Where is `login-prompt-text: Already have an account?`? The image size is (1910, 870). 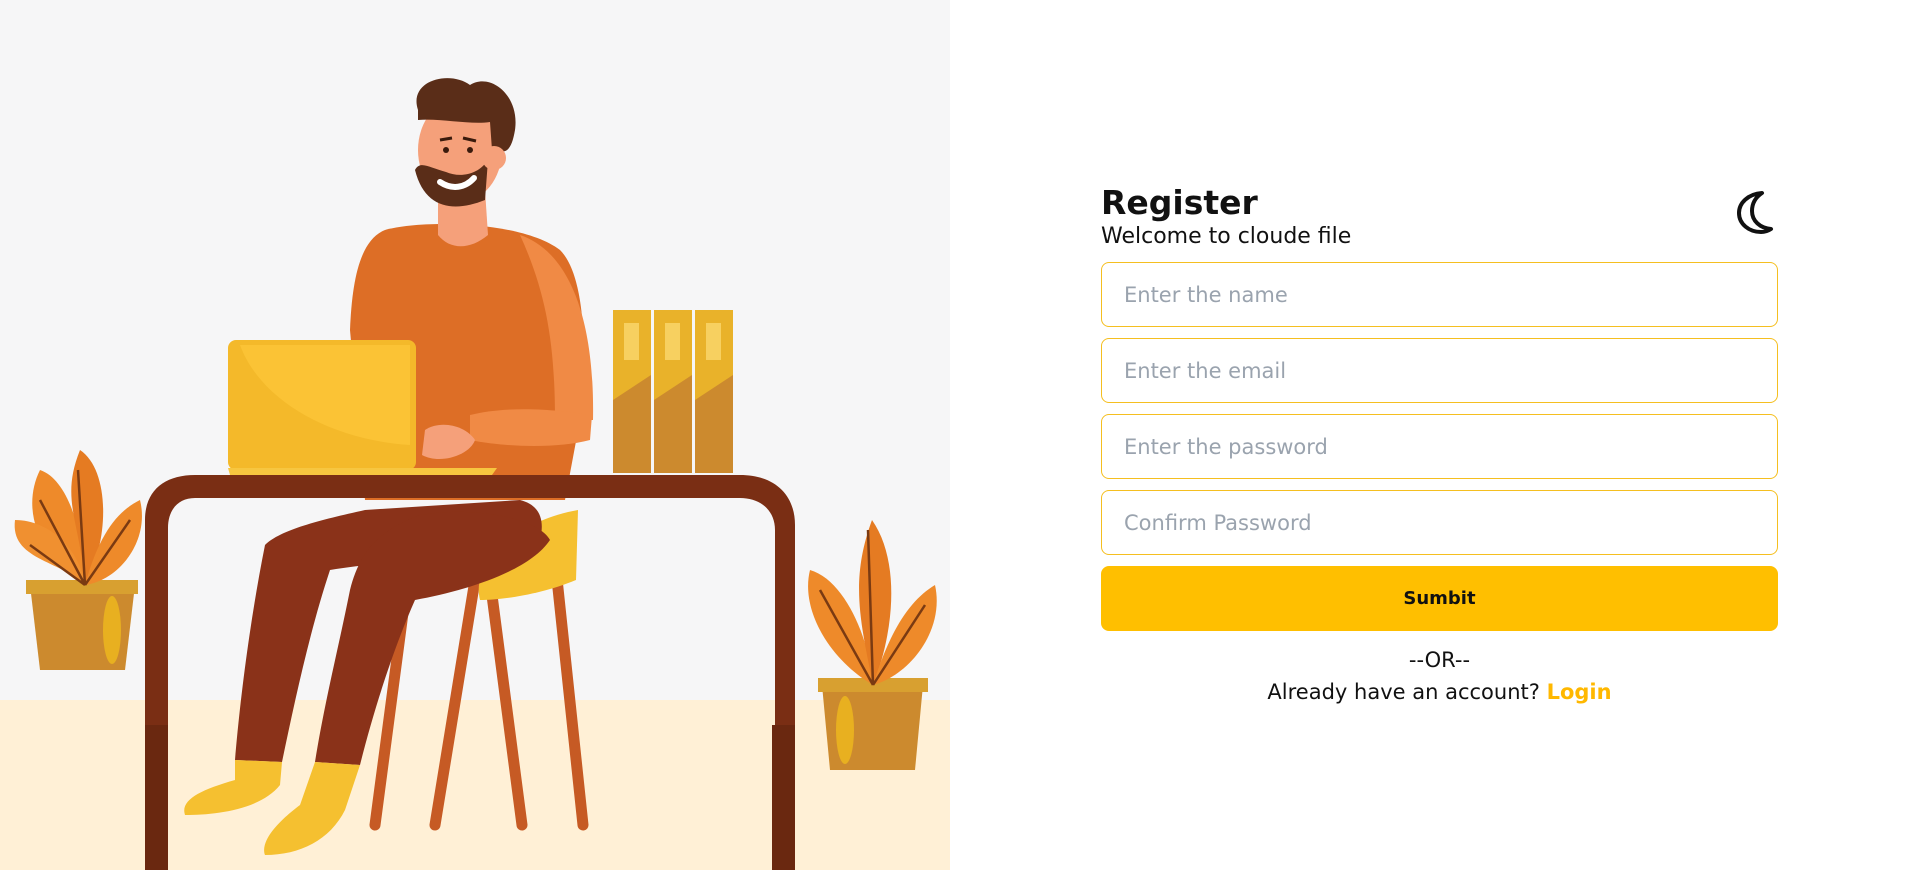 login-prompt-text: Already have an account? is located at coordinates (1403, 692).